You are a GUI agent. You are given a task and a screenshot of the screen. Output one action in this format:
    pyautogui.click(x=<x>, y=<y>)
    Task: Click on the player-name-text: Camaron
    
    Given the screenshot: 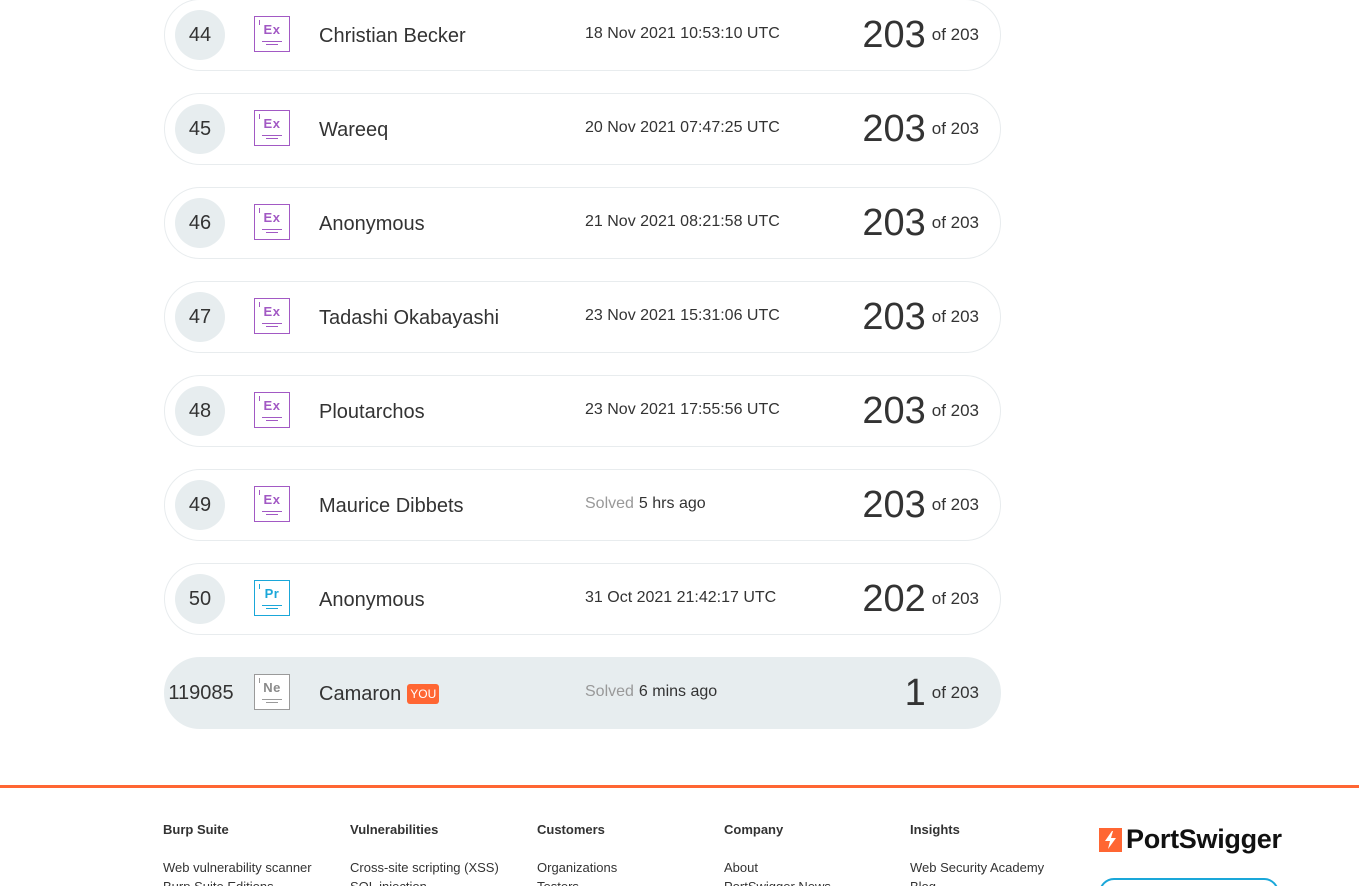 What is the action you would take?
    pyautogui.click(x=360, y=693)
    